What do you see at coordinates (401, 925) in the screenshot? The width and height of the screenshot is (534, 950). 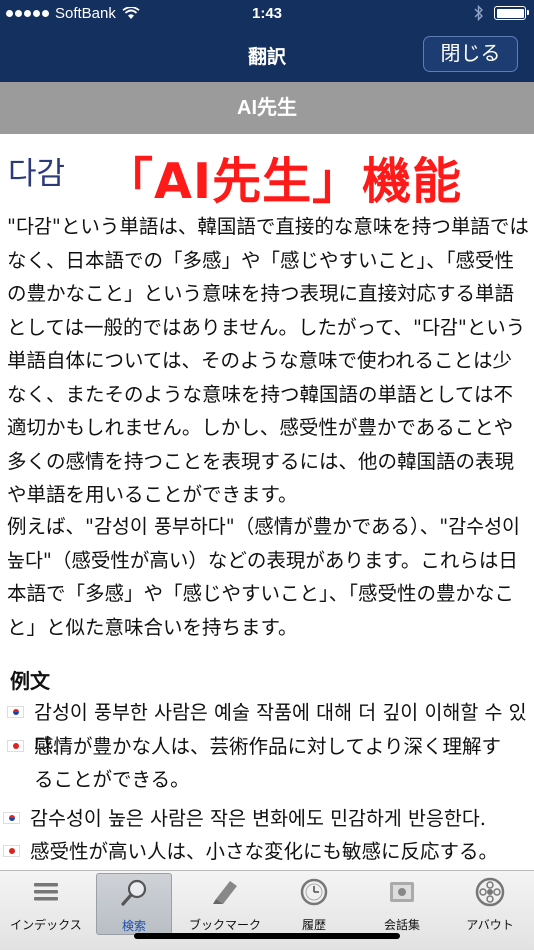 I see `tab-label: 会話集` at bounding box center [401, 925].